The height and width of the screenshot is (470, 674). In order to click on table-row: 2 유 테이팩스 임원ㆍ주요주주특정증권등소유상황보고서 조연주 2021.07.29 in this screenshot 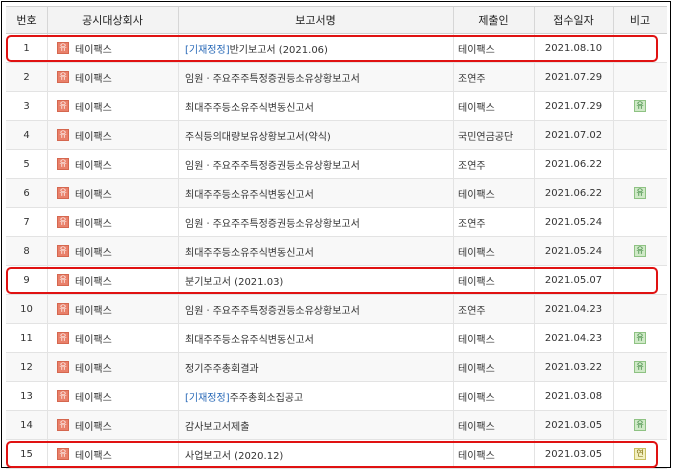, I will do `click(336, 77)`.